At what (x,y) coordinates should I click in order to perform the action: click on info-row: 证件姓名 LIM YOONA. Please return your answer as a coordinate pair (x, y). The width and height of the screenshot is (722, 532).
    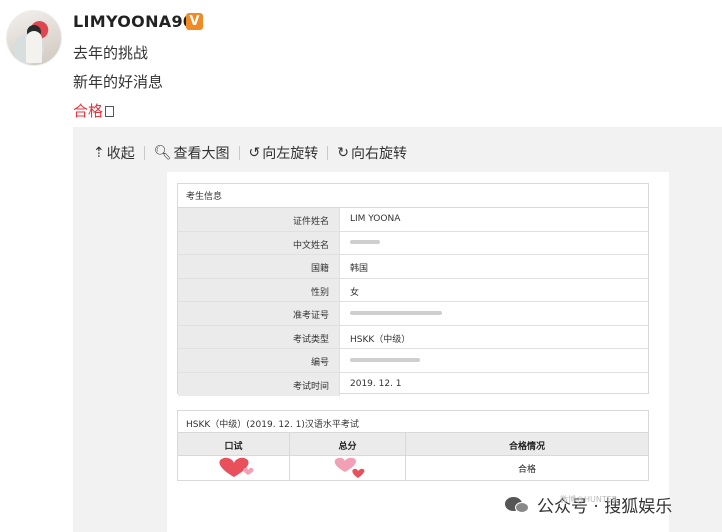
    Looking at the image, I should click on (413, 220).